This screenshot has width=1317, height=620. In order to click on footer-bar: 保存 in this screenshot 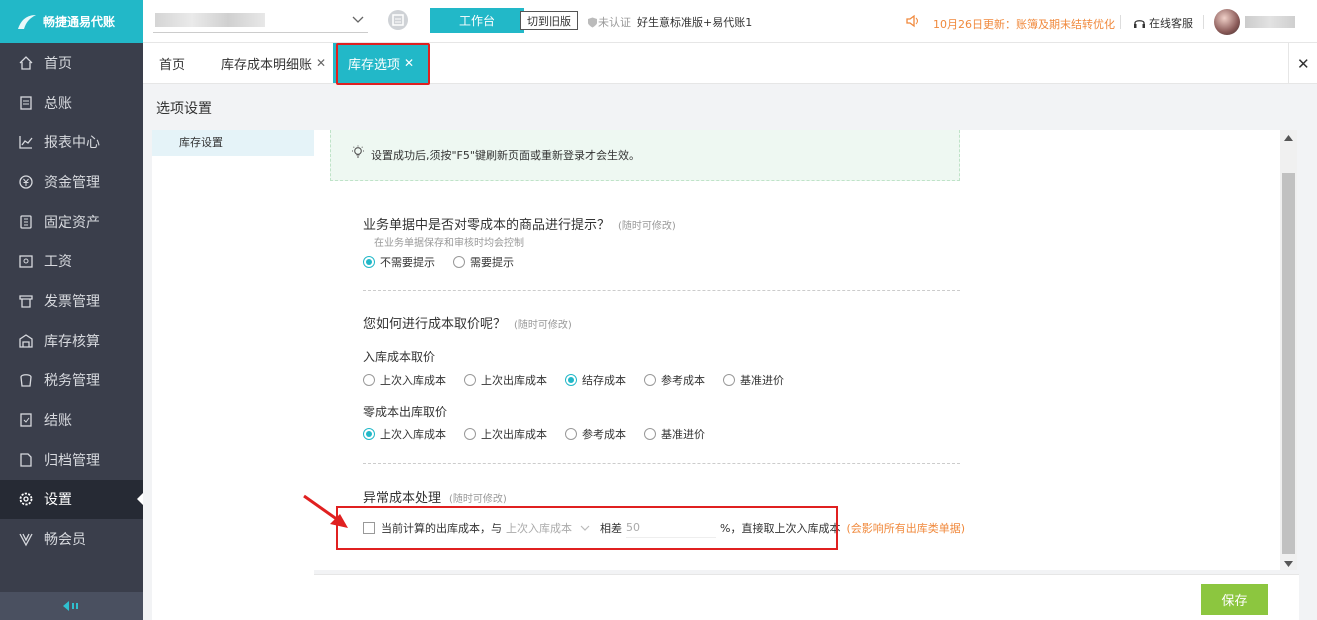, I will do `click(806, 597)`.